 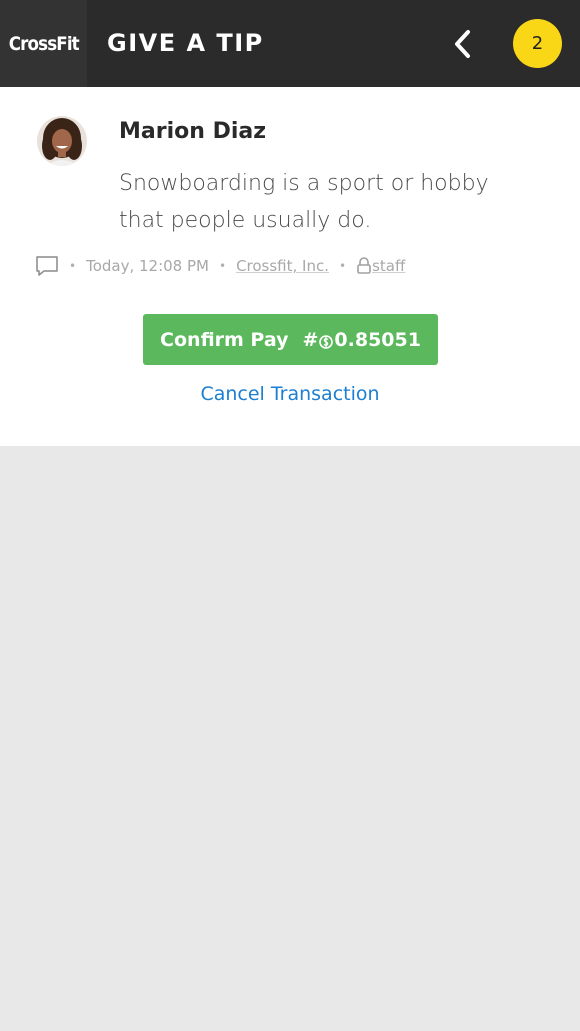 I want to click on visibility-link: staff, so click(x=388, y=266).